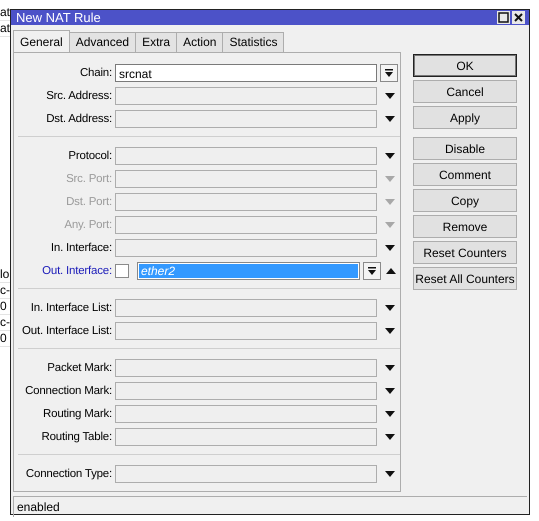 This screenshot has height=521, width=539. What do you see at coordinates (200, 42) in the screenshot?
I see `tab: Action` at bounding box center [200, 42].